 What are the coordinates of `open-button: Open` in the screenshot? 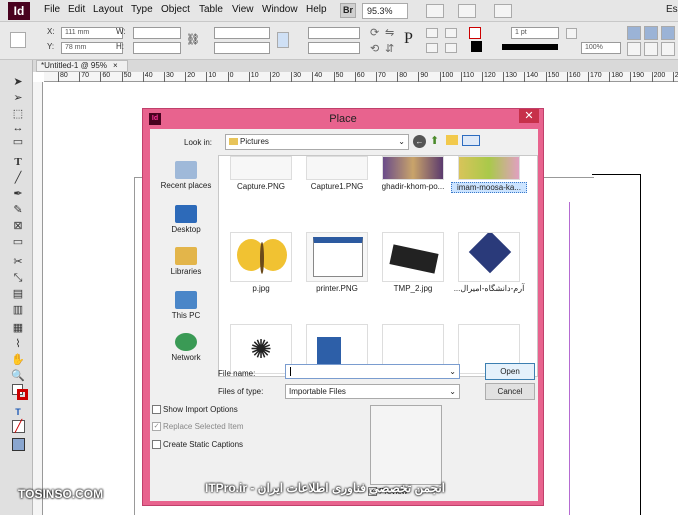 It's located at (510, 371).